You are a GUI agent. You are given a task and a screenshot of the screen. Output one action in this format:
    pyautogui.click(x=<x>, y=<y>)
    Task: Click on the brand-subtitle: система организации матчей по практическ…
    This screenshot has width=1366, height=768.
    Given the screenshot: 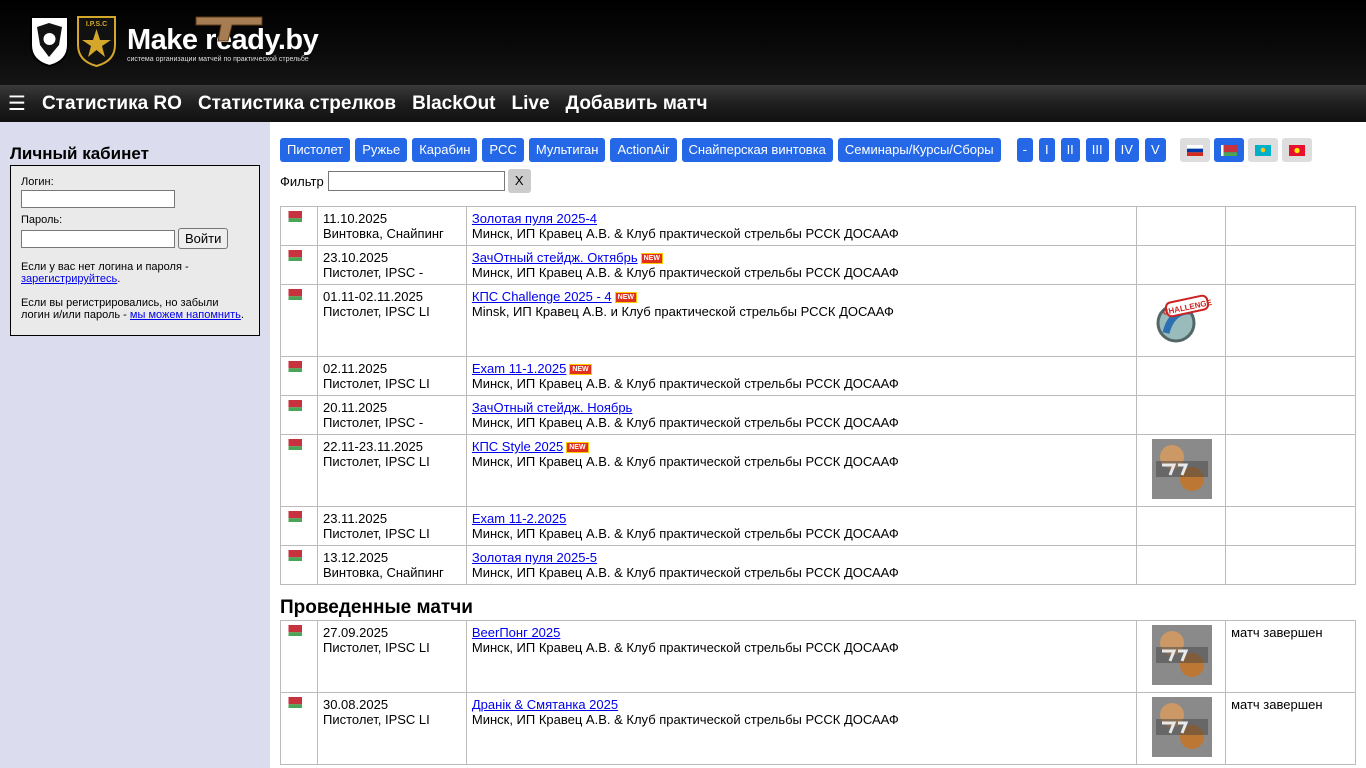 What is the action you would take?
    pyautogui.click(x=218, y=59)
    